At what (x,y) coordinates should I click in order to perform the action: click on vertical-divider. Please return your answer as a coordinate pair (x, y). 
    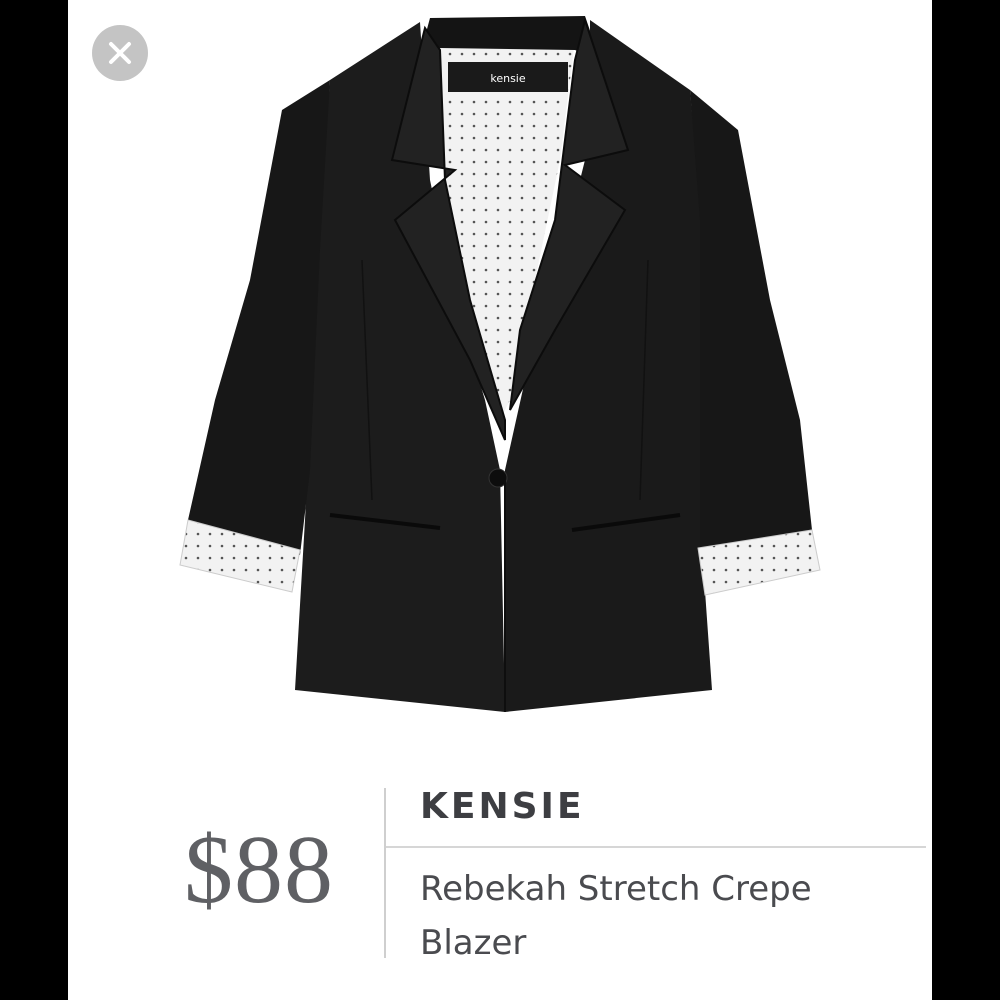
    Looking at the image, I should click on (385, 873).